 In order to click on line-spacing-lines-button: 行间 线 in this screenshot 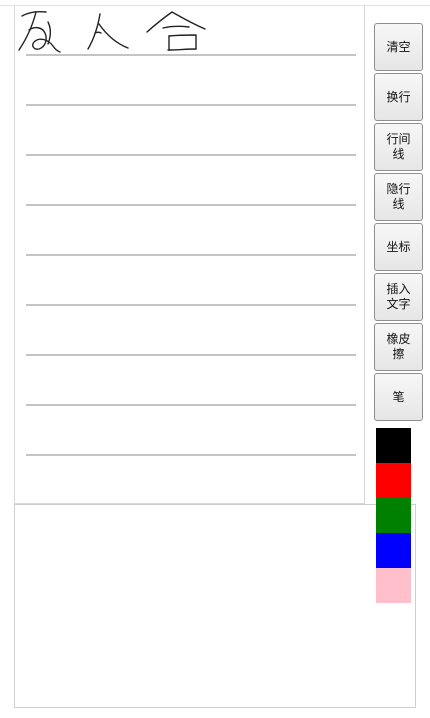, I will do `click(398, 147)`.